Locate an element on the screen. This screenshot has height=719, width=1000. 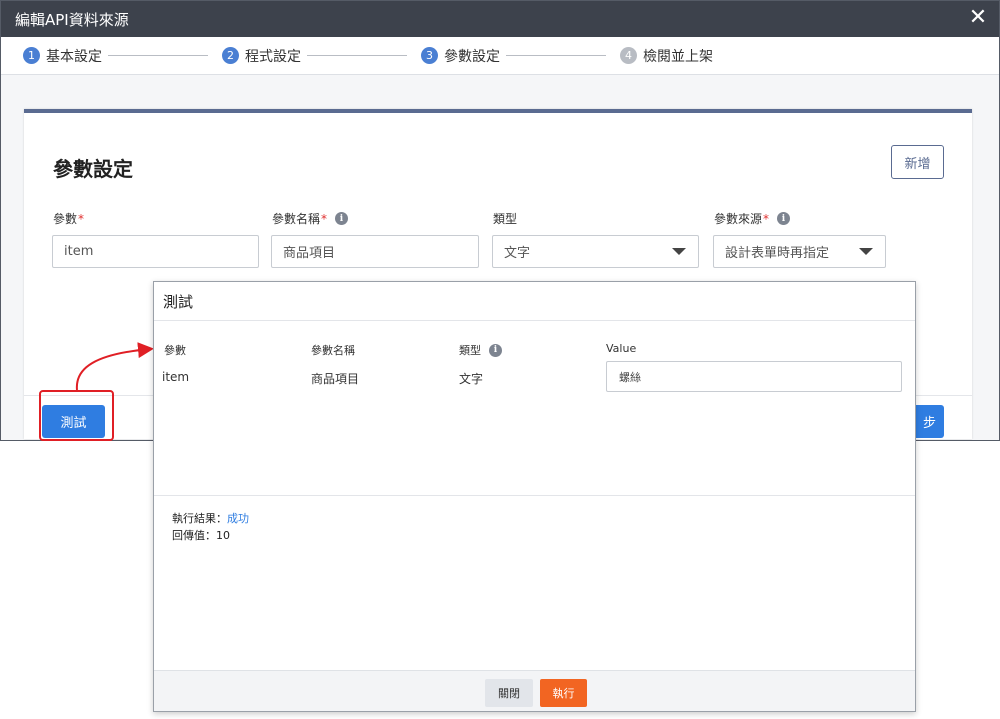
step-number: 1 is located at coordinates (31, 55).